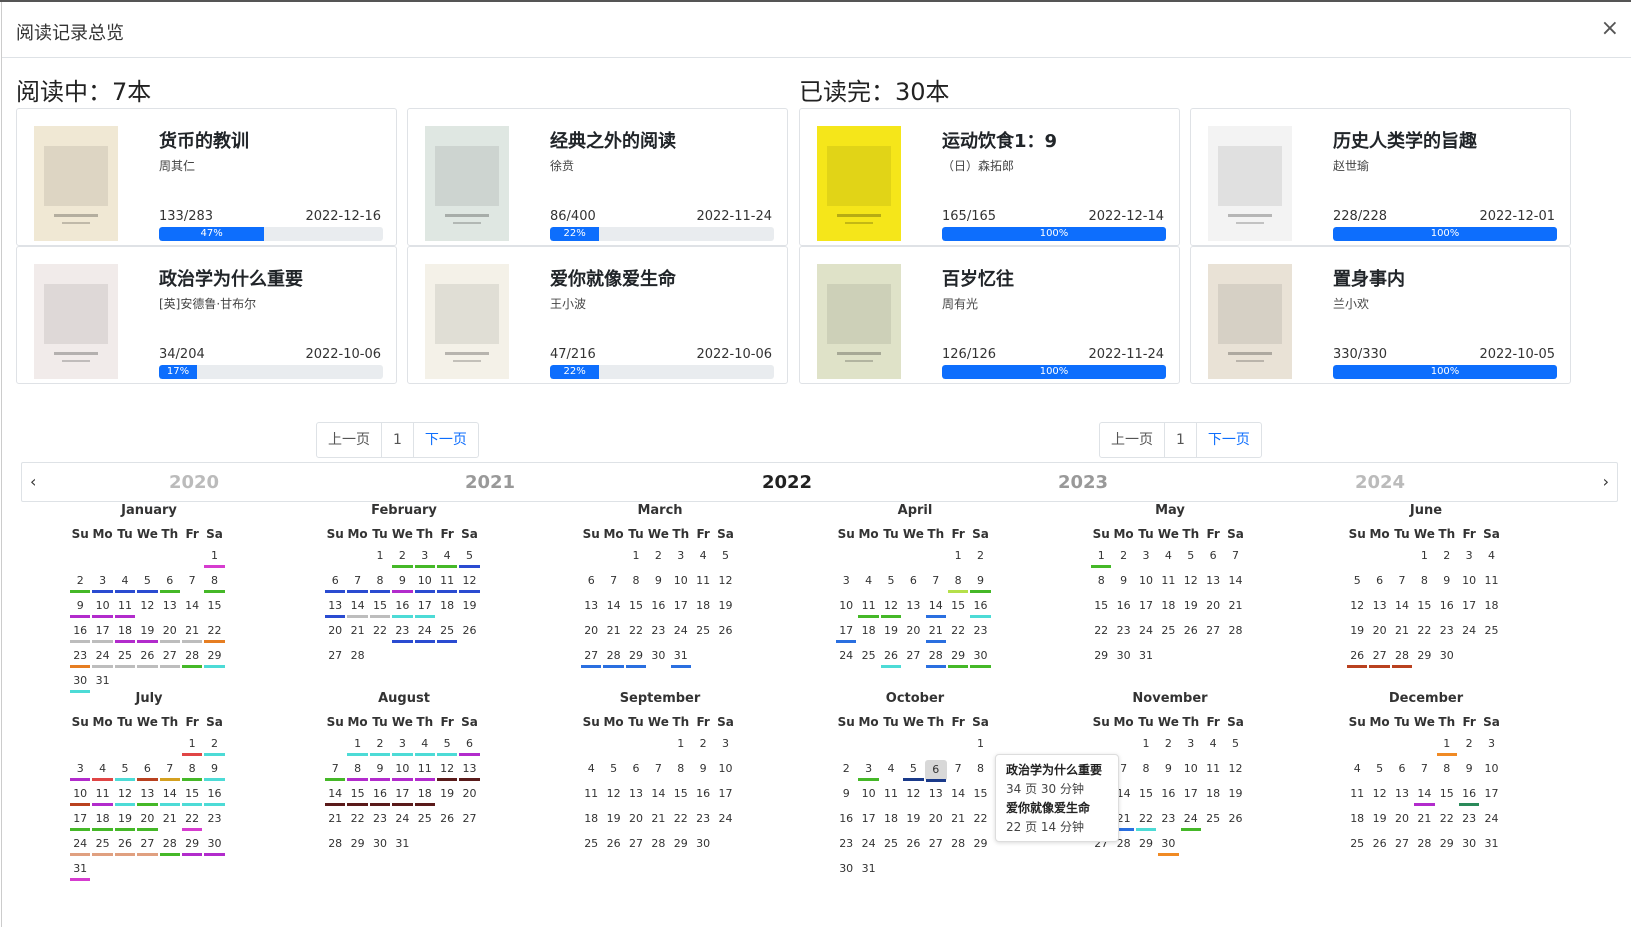  I want to click on year-2022: 2022, so click(787, 482).